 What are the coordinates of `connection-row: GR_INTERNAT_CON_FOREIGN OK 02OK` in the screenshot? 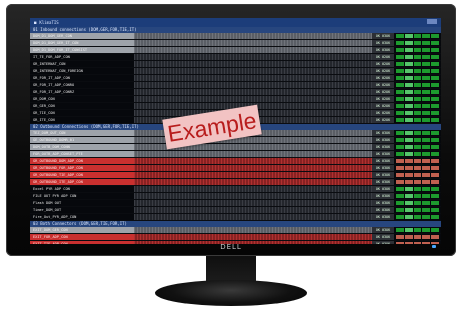 It's located at (235, 71).